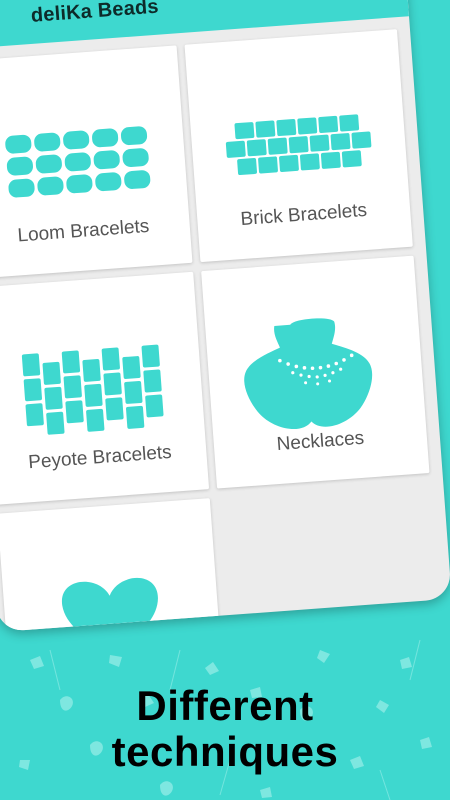  What do you see at coordinates (225, 751) in the screenshot?
I see `promo-line-2: techniques` at bounding box center [225, 751].